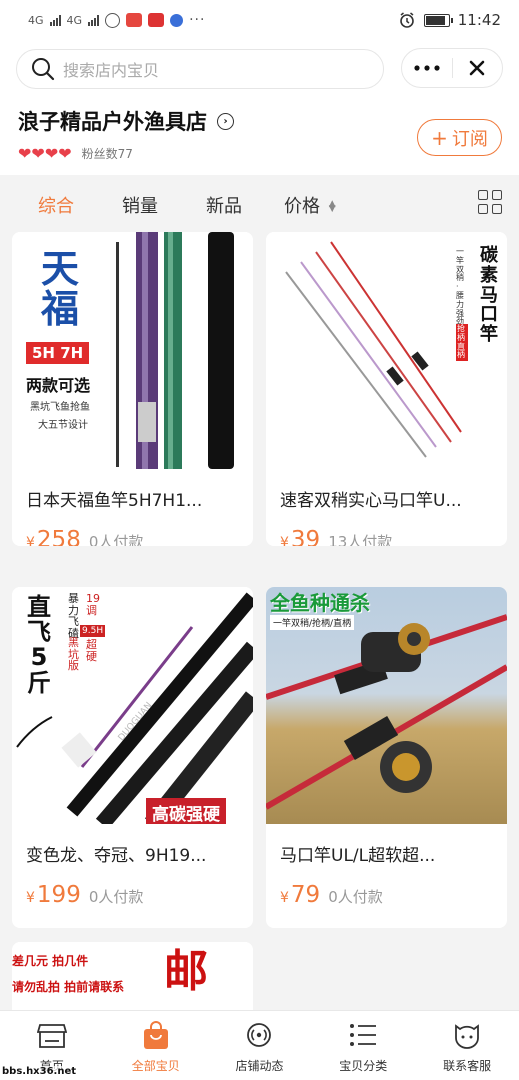 The image size is (519, 1080). I want to click on status-left: 4G 4G ···, so click(116, 20).